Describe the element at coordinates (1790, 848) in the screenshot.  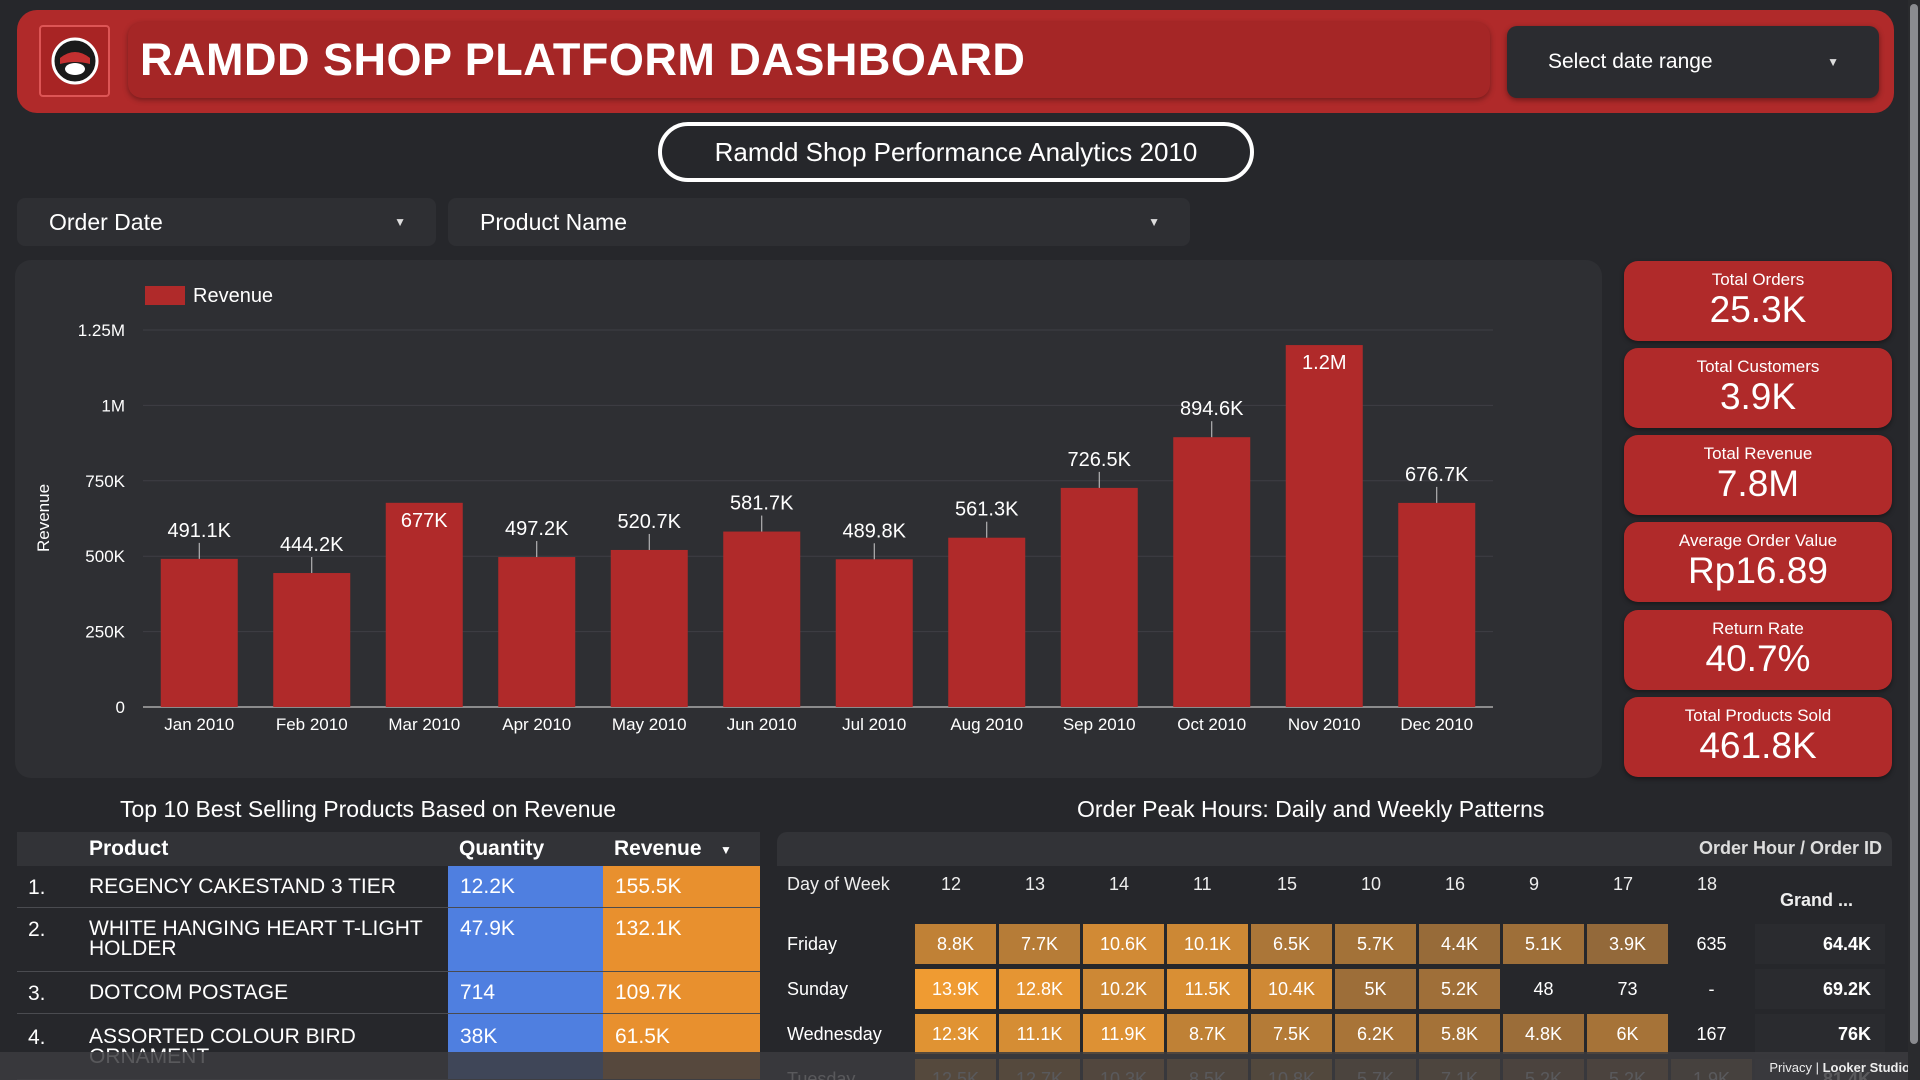
I see `heatmap-corner-title: Order Hour / Order ID` at that location.